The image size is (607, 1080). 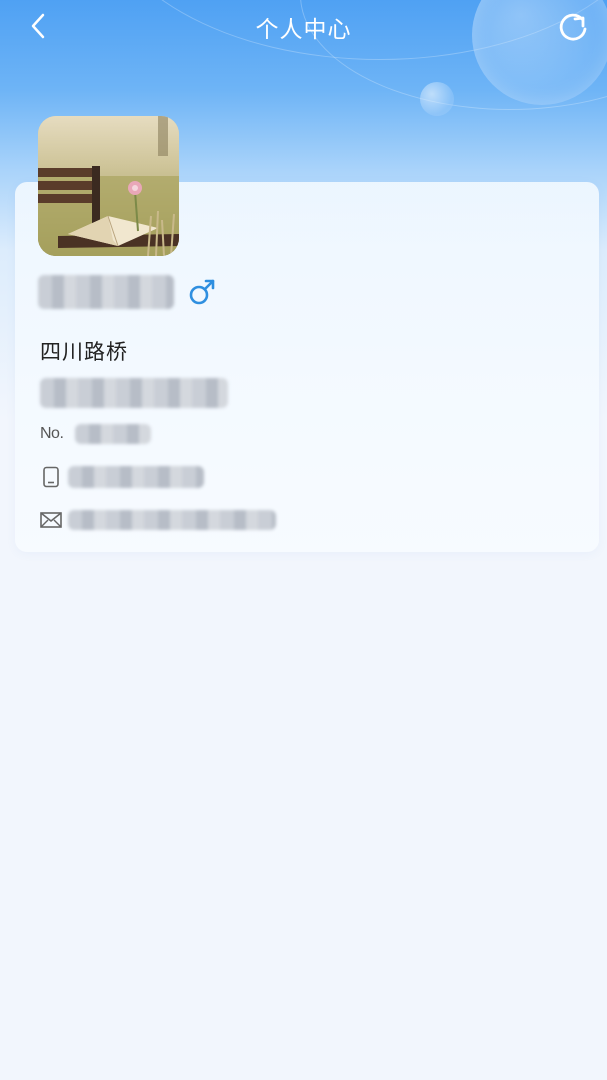 I want to click on email-redacted, so click(x=172, y=520).